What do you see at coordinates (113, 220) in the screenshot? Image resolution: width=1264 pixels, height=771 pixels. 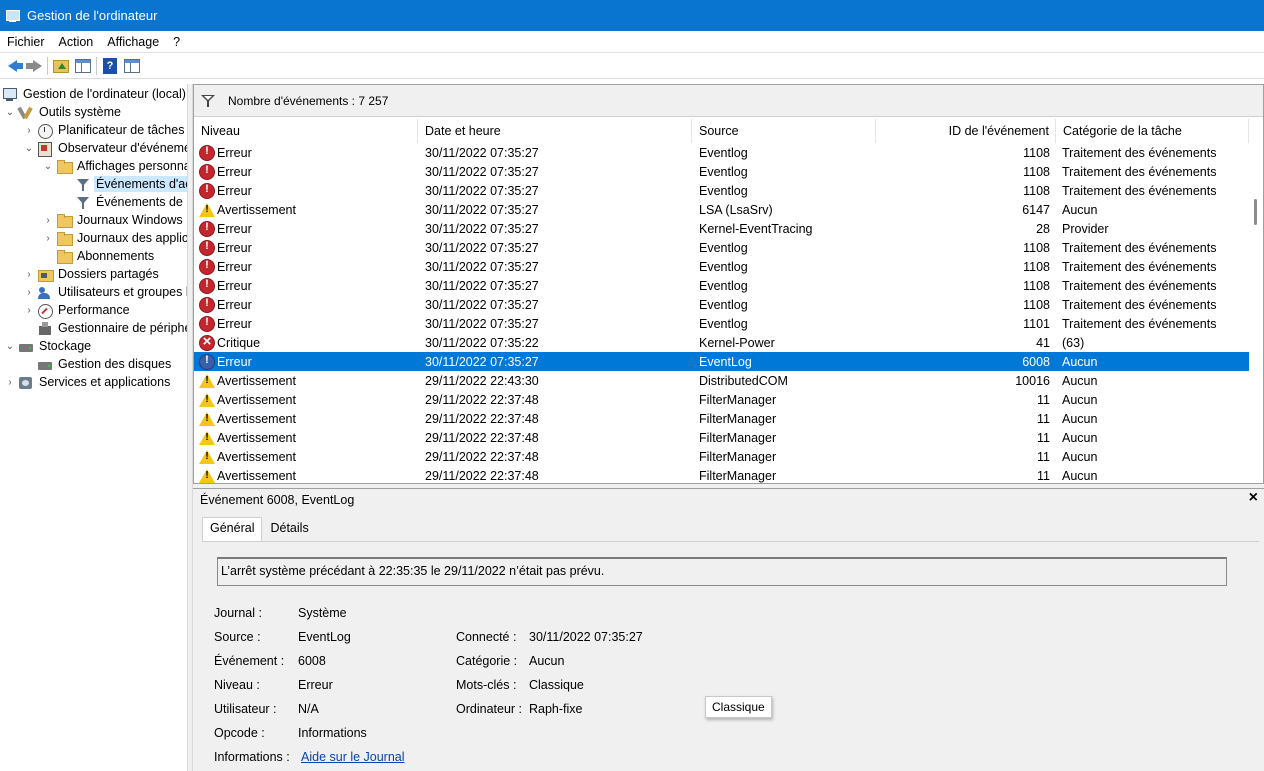 I see `tree-item: › Journaux Windows` at bounding box center [113, 220].